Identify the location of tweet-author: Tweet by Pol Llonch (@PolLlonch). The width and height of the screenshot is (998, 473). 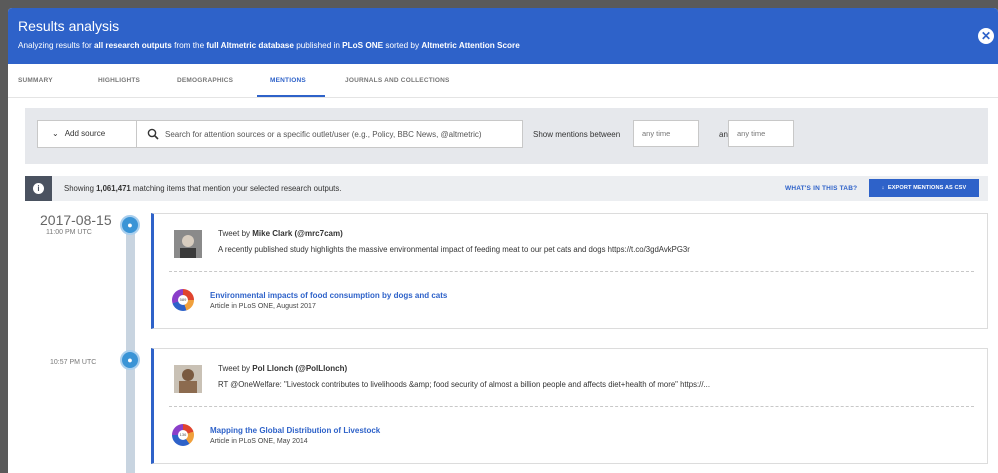
(282, 368).